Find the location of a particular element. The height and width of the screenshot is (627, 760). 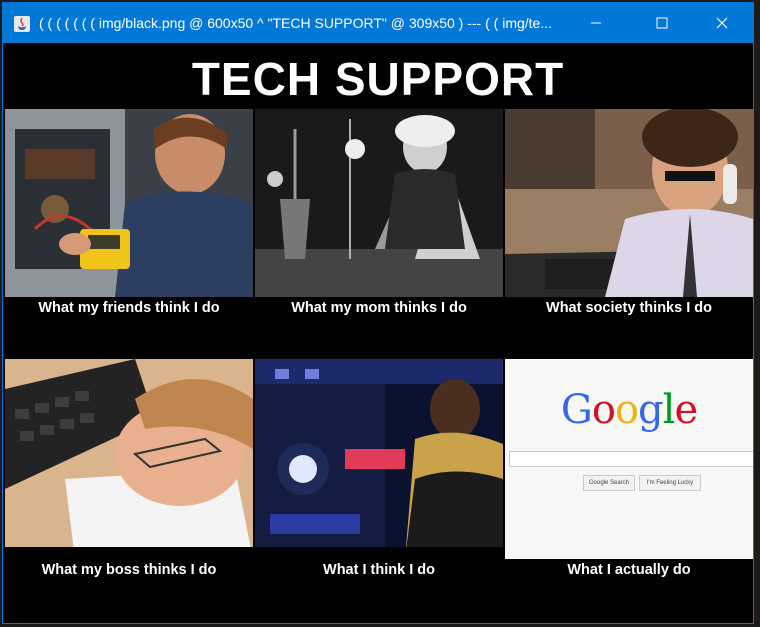

starship-engine-room-photo is located at coordinates (379, 453).